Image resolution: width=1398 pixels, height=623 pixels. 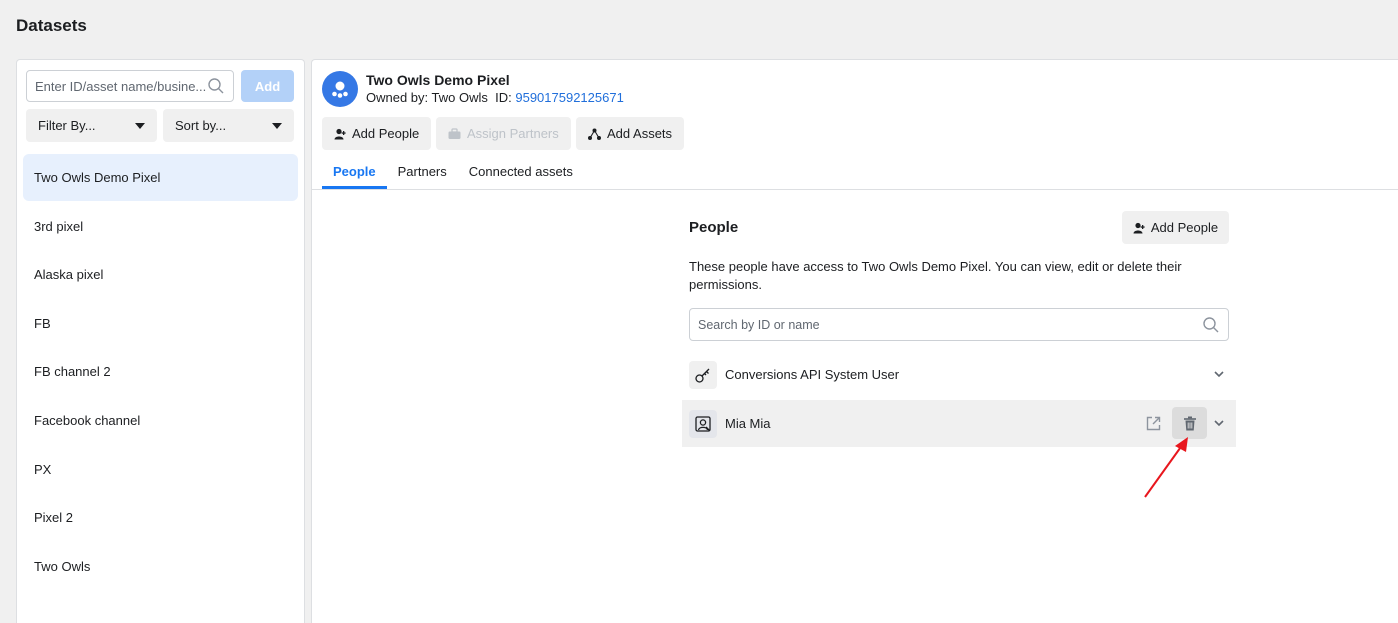 I want to click on owner-info: Owned by: Two Owls ID: 959017592125671, so click(x=495, y=97).